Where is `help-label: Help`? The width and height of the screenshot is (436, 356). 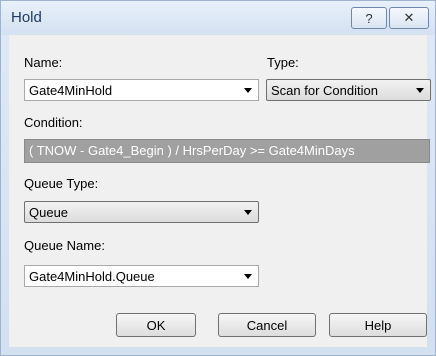 help-label: Help is located at coordinates (378, 325).